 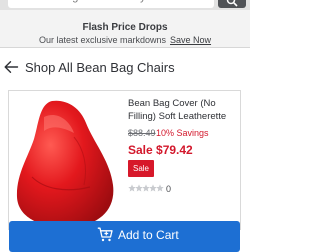 I want to click on top-search-bar, so click(x=125, y=5).